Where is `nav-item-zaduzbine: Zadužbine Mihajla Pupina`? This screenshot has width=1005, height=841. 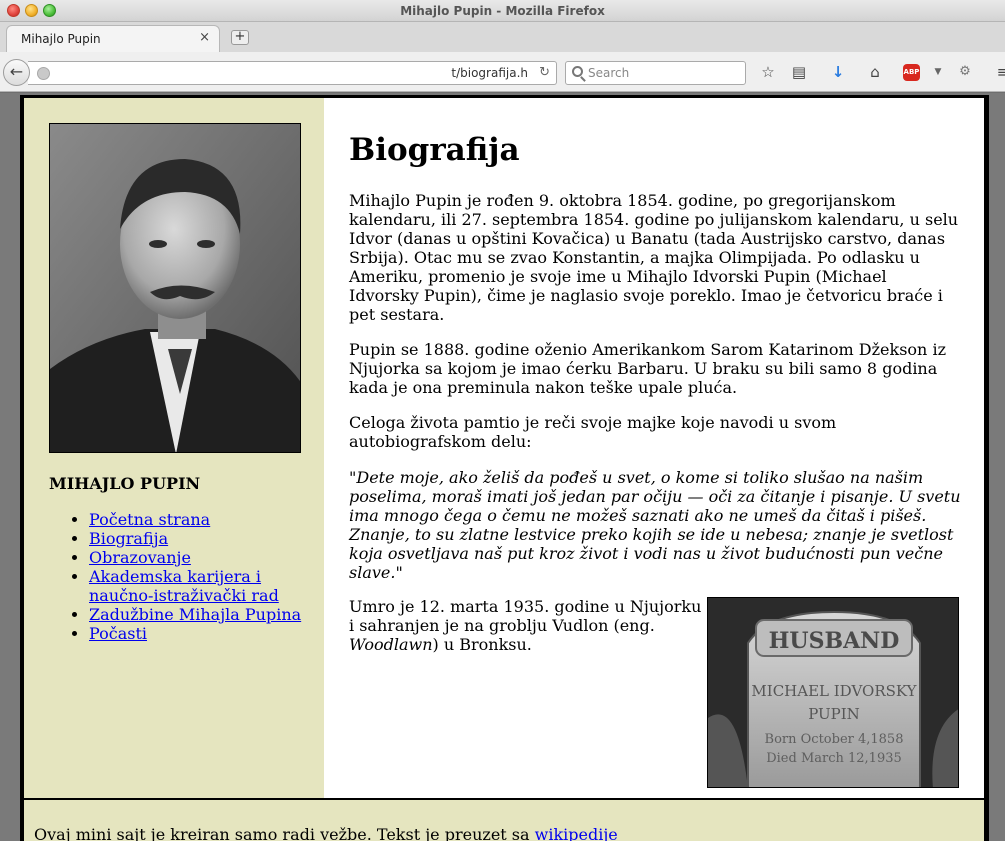 nav-item-zaduzbine: Zadužbine Mihajla Pupina is located at coordinates (199, 614).